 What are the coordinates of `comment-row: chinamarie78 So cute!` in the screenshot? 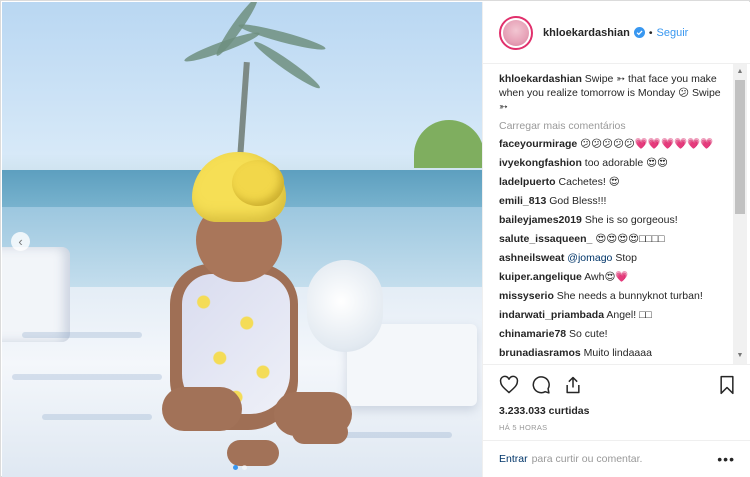 It's located at (615, 334).